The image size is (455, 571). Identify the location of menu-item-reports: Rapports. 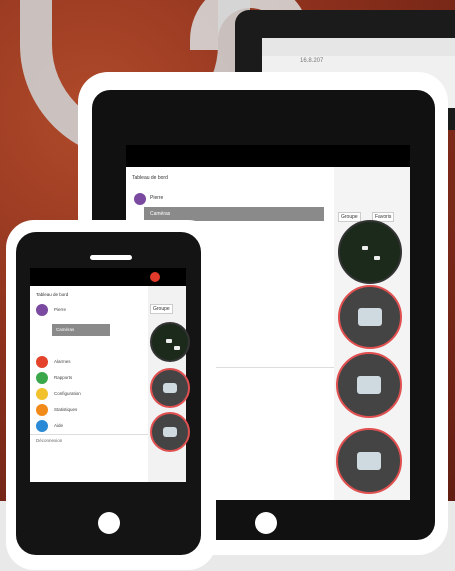
(91, 378).